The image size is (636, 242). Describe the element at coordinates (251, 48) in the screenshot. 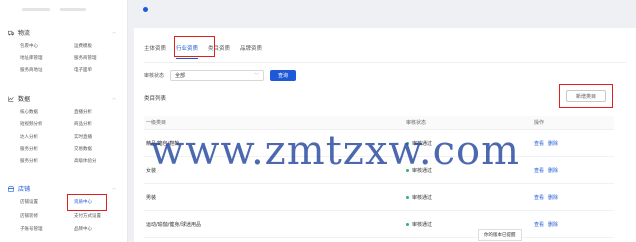

I see `tab-brand-qualification: 品牌资质` at that location.